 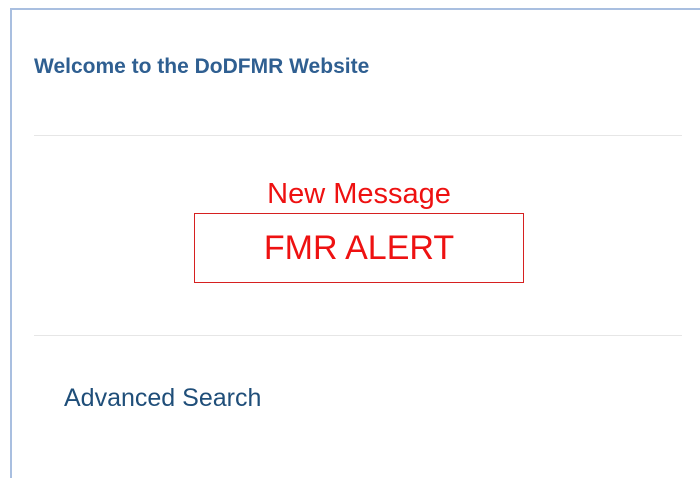 I want to click on fmr-alert-label: FMR ALERT, so click(x=359, y=248).